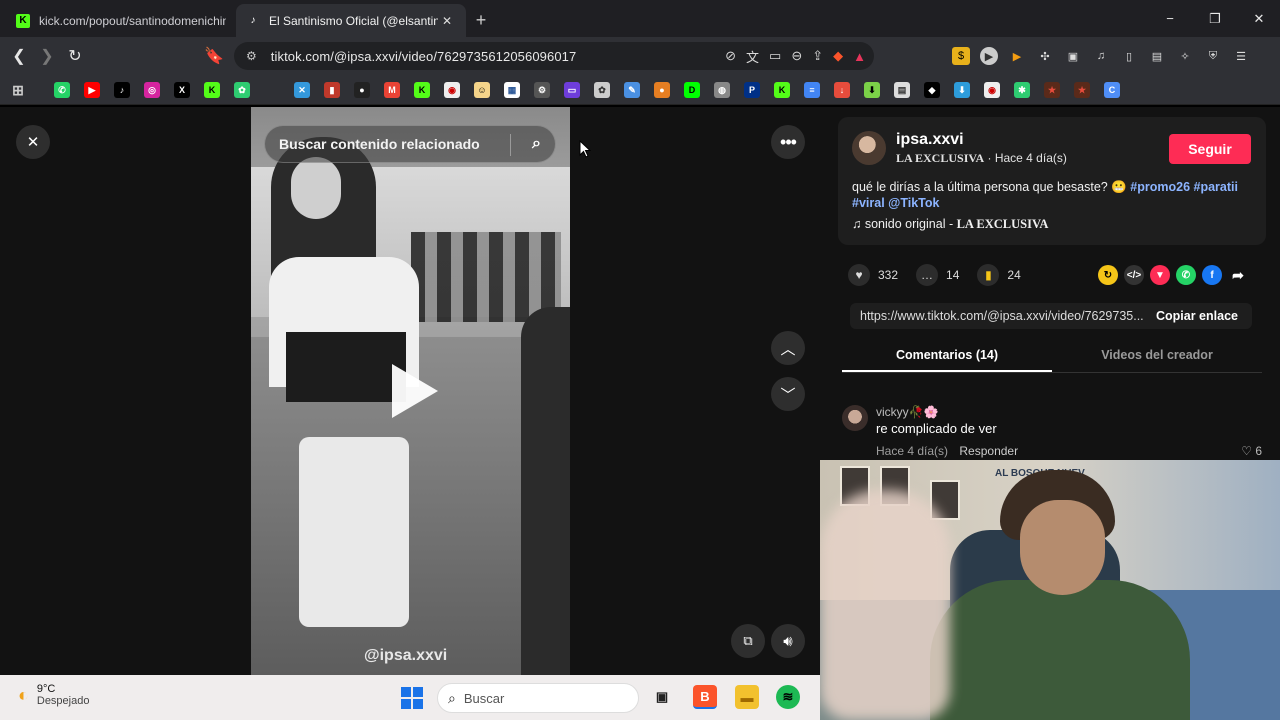  What do you see at coordinates (482, 90) in the screenshot?
I see `extension-icon: ☺` at bounding box center [482, 90].